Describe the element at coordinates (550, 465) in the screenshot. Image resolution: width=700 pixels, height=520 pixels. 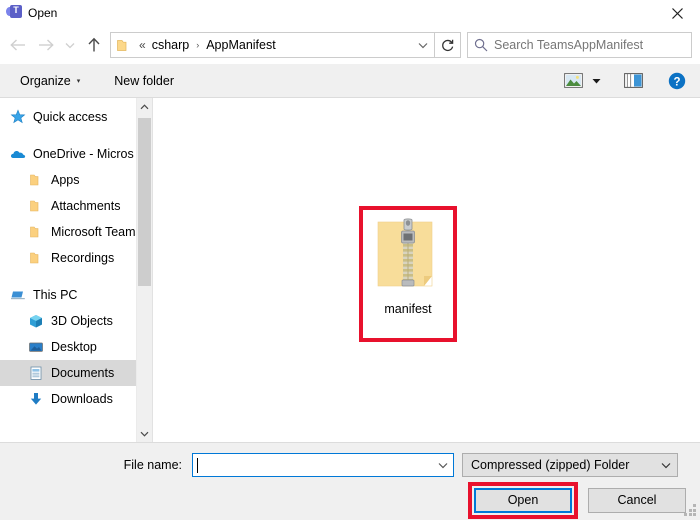
I see `file-type-value: Compressed (zipped) Folder` at that location.